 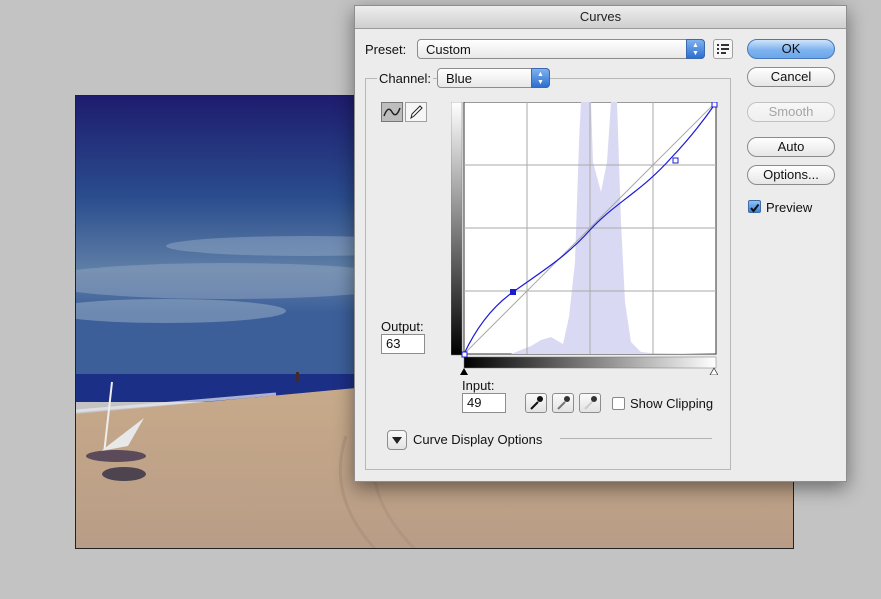 I want to click on white-point-slider, so click(x=714, y=371).